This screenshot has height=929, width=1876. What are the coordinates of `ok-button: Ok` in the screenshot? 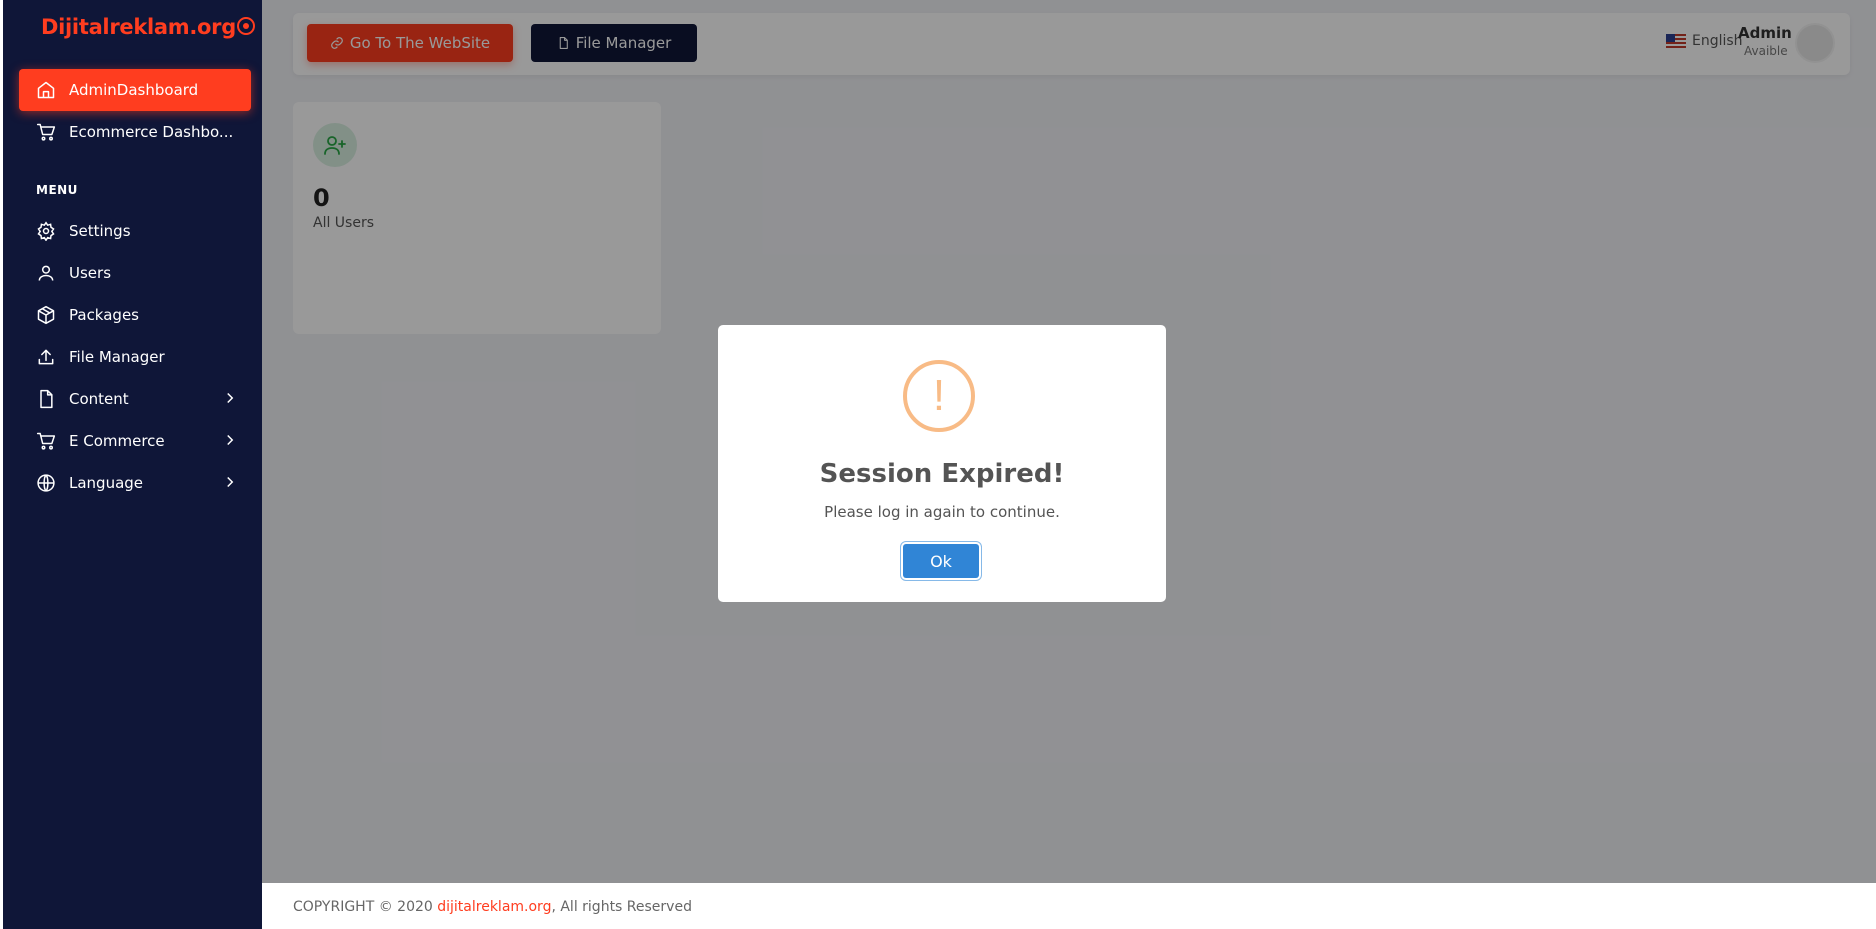 It's located at (941, 561).